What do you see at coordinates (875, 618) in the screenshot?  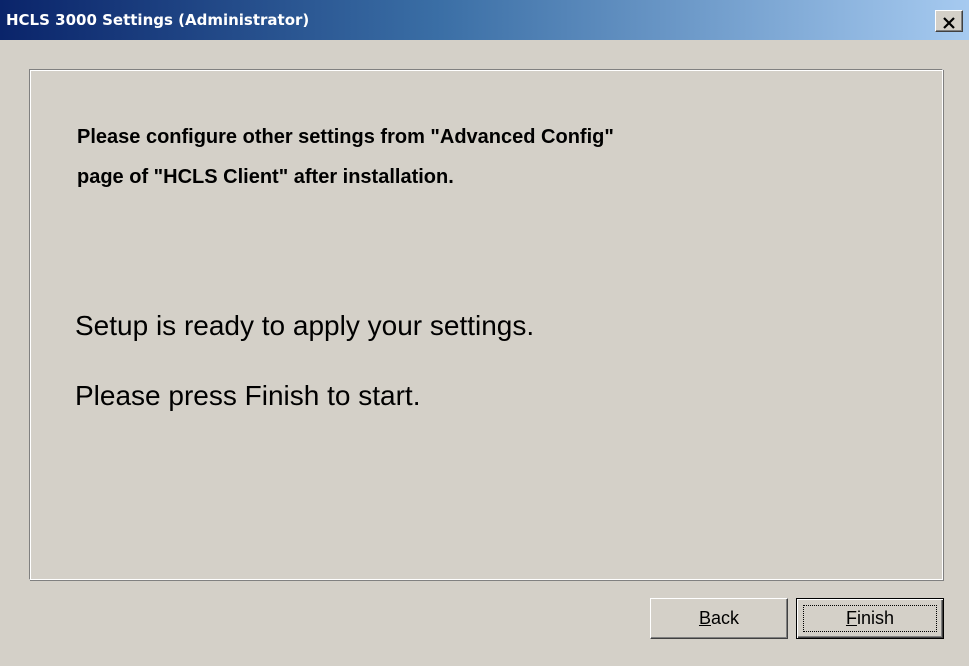 I see `finish-label-rest: inish` at bounding box center [875, 618].